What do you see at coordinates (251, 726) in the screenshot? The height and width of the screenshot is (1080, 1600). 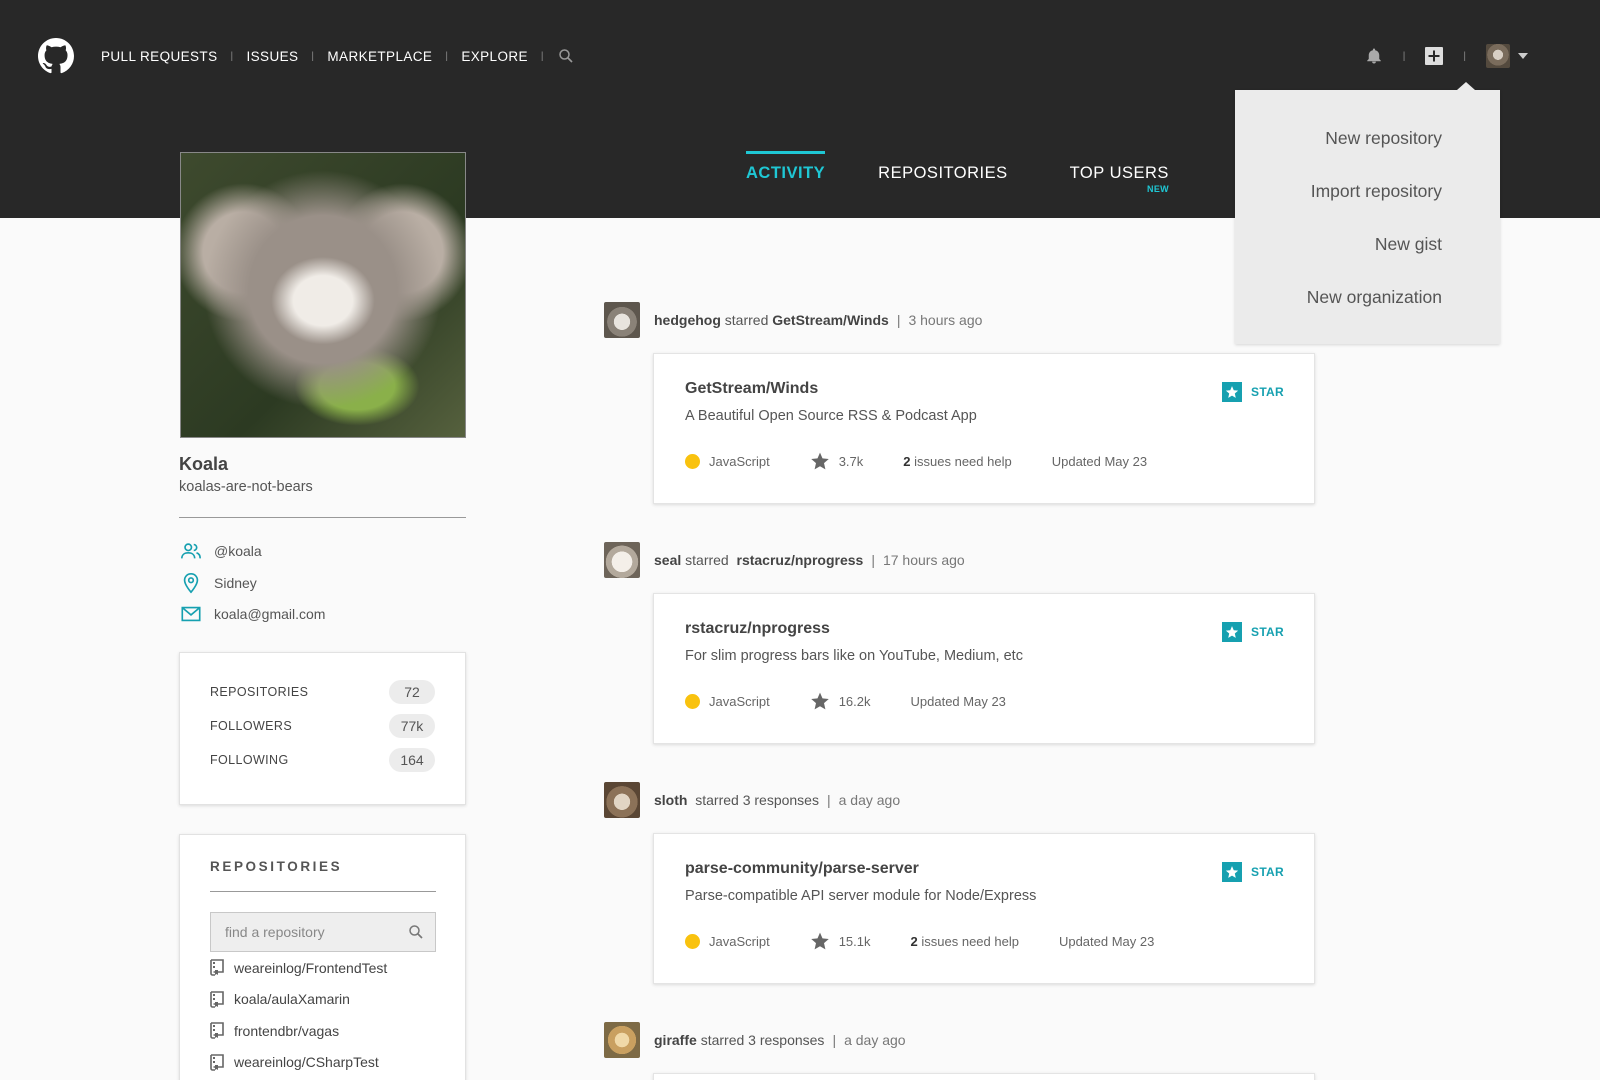 I see `stat-label: FOLLOWERS` at bounding box center [251, 726].